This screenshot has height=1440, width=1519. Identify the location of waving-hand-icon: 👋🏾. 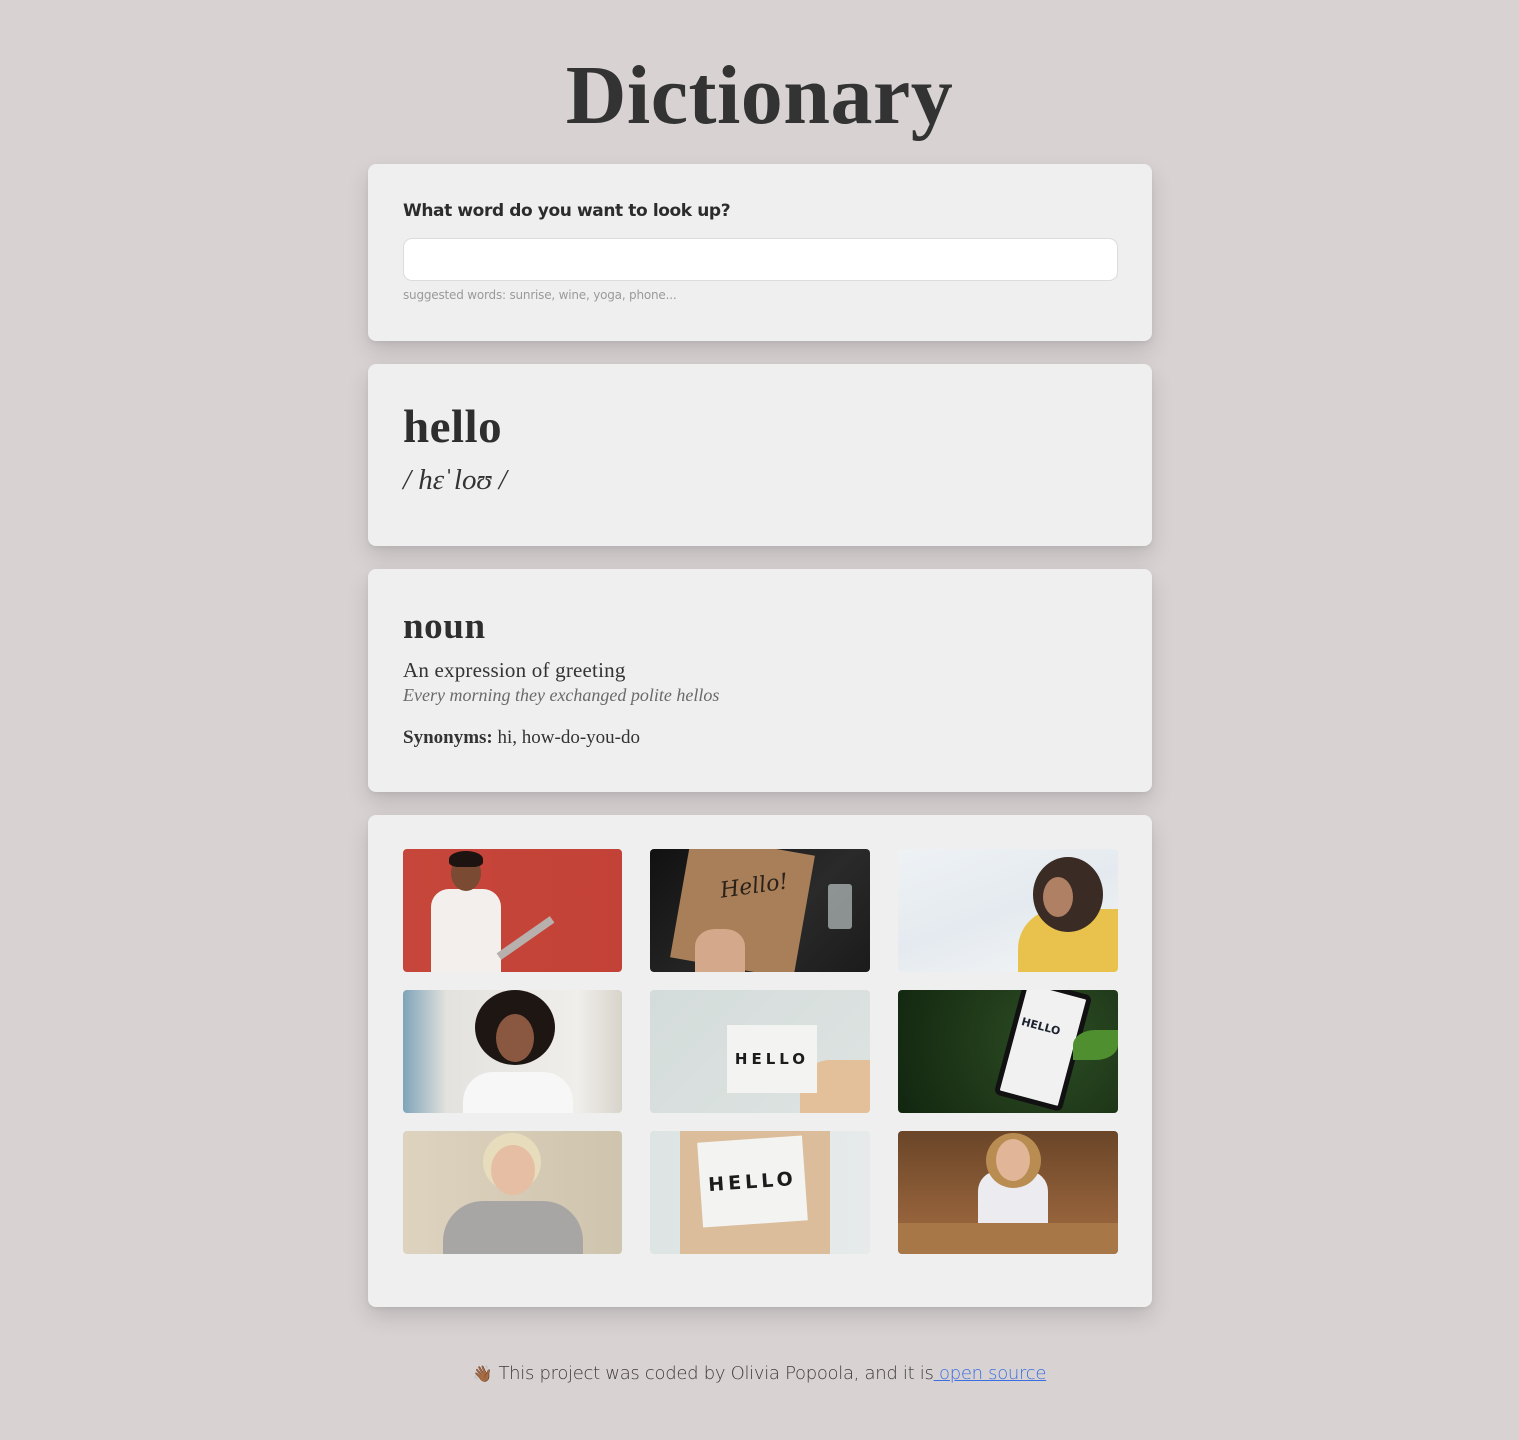
(482, 1373).